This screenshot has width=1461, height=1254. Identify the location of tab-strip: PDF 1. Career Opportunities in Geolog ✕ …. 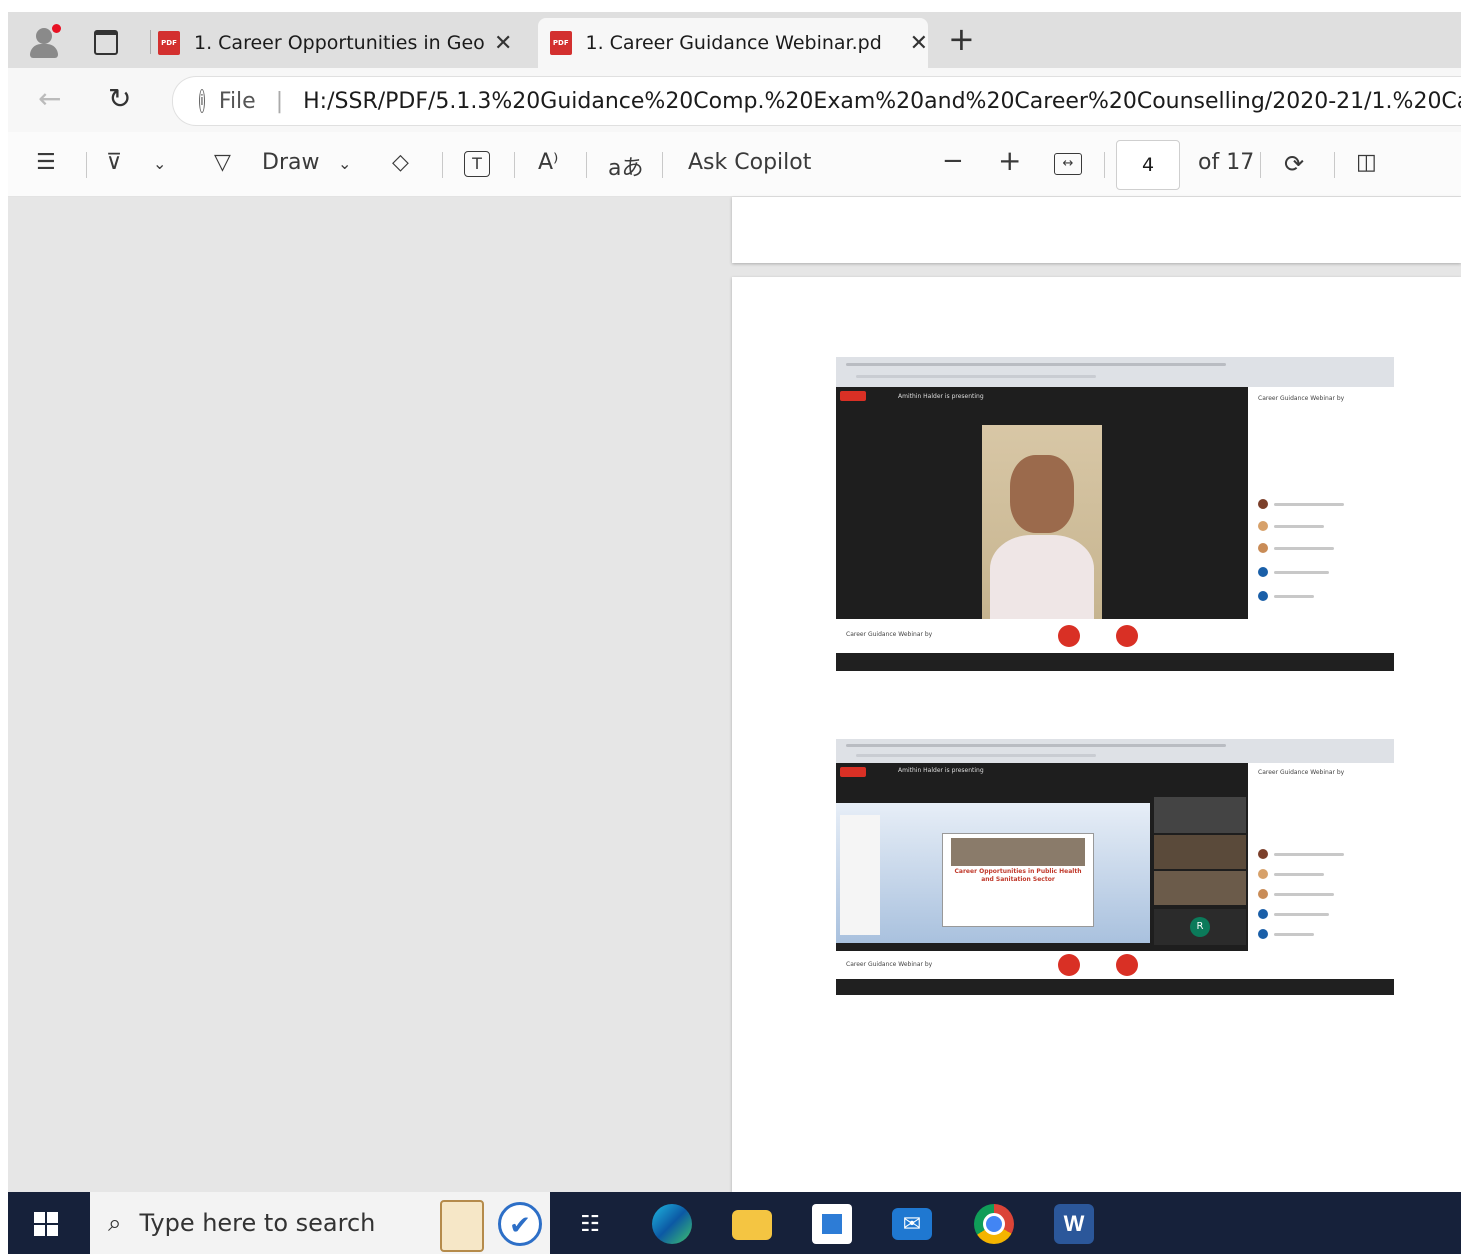
(734, 40).